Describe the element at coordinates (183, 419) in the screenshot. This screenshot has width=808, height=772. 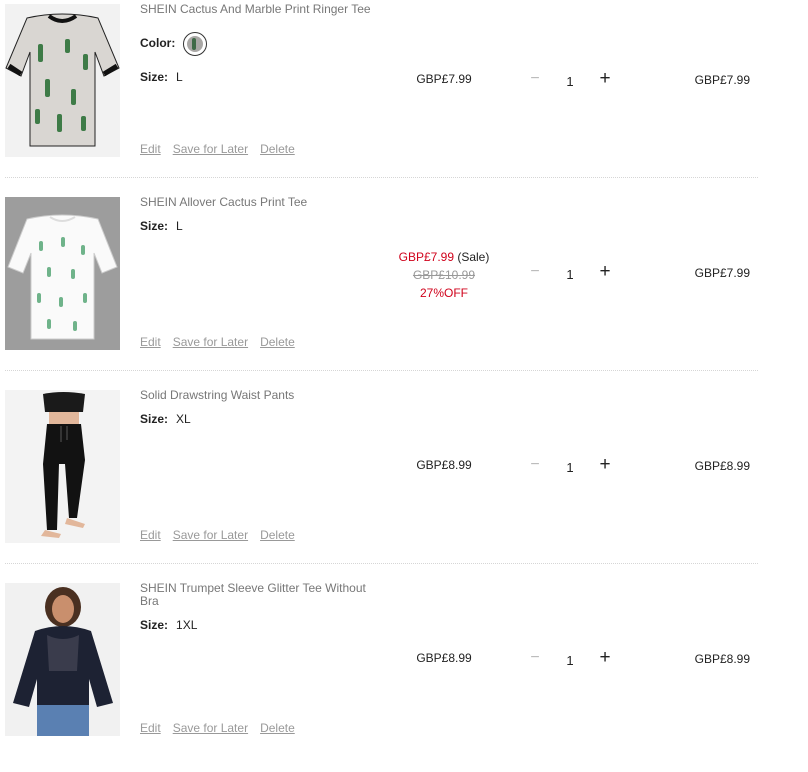
I see `size-value: XL` at that location.